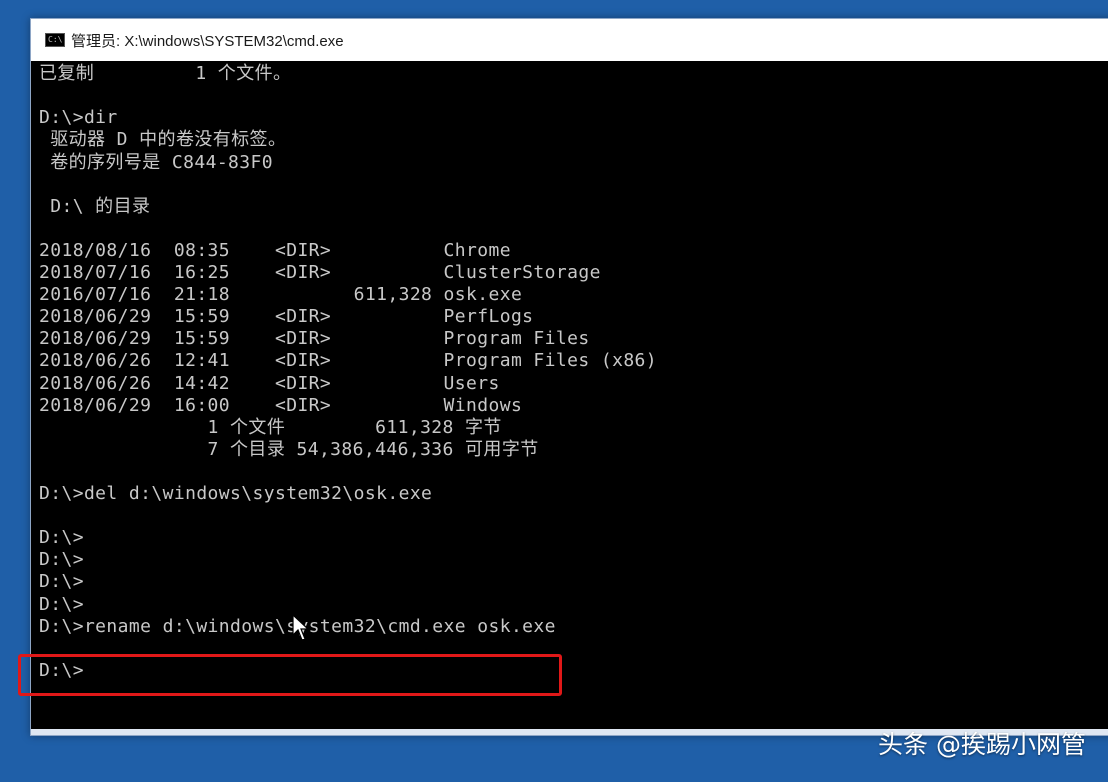  What do you see at coordinates (55, 40) in the screenshot?
I see `cmd-icon: C:\` at bounding box center [55, 40].